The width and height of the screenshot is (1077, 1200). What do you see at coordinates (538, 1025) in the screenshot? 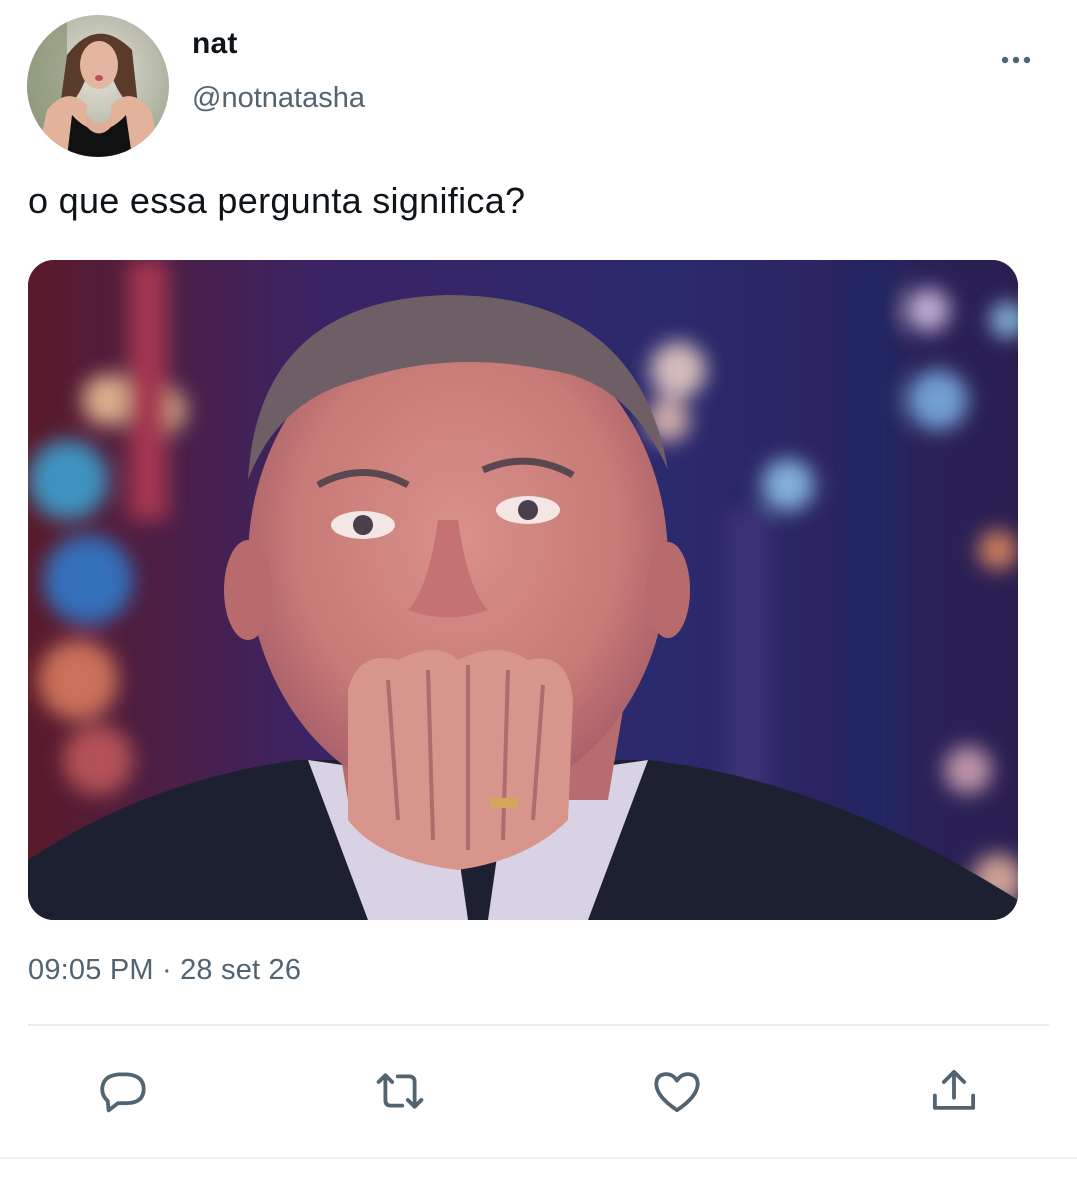
I see `divider` at bounding box center [538, 1025].